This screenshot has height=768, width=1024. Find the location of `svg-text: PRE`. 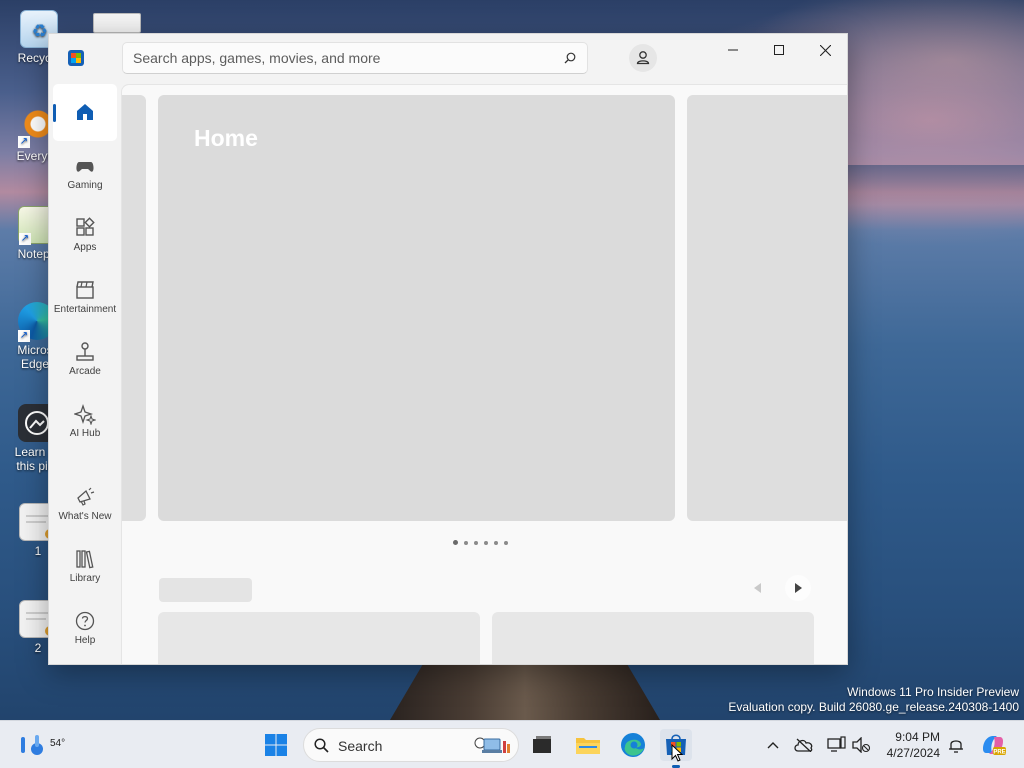

svg-text: PRE is located at coordinates (999, 753).